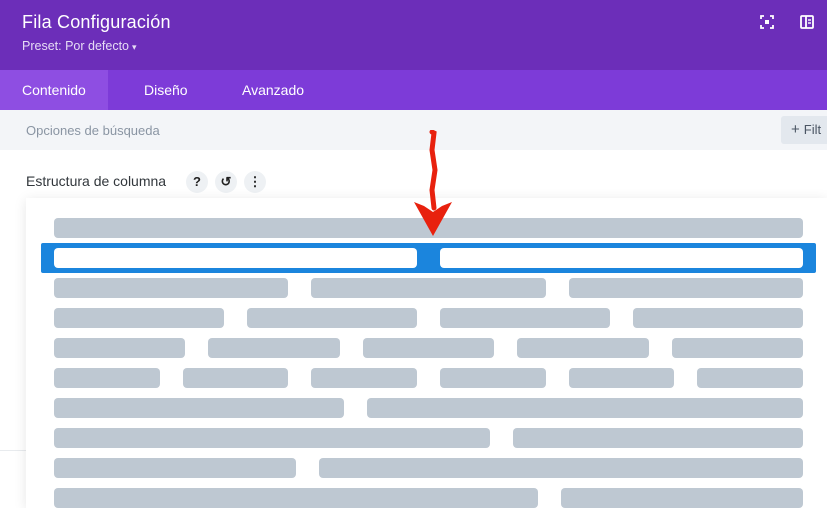 The width and height of the screenshot is (827, 508). I want to click on caret-down-icon: ▾, so click(134, 47).